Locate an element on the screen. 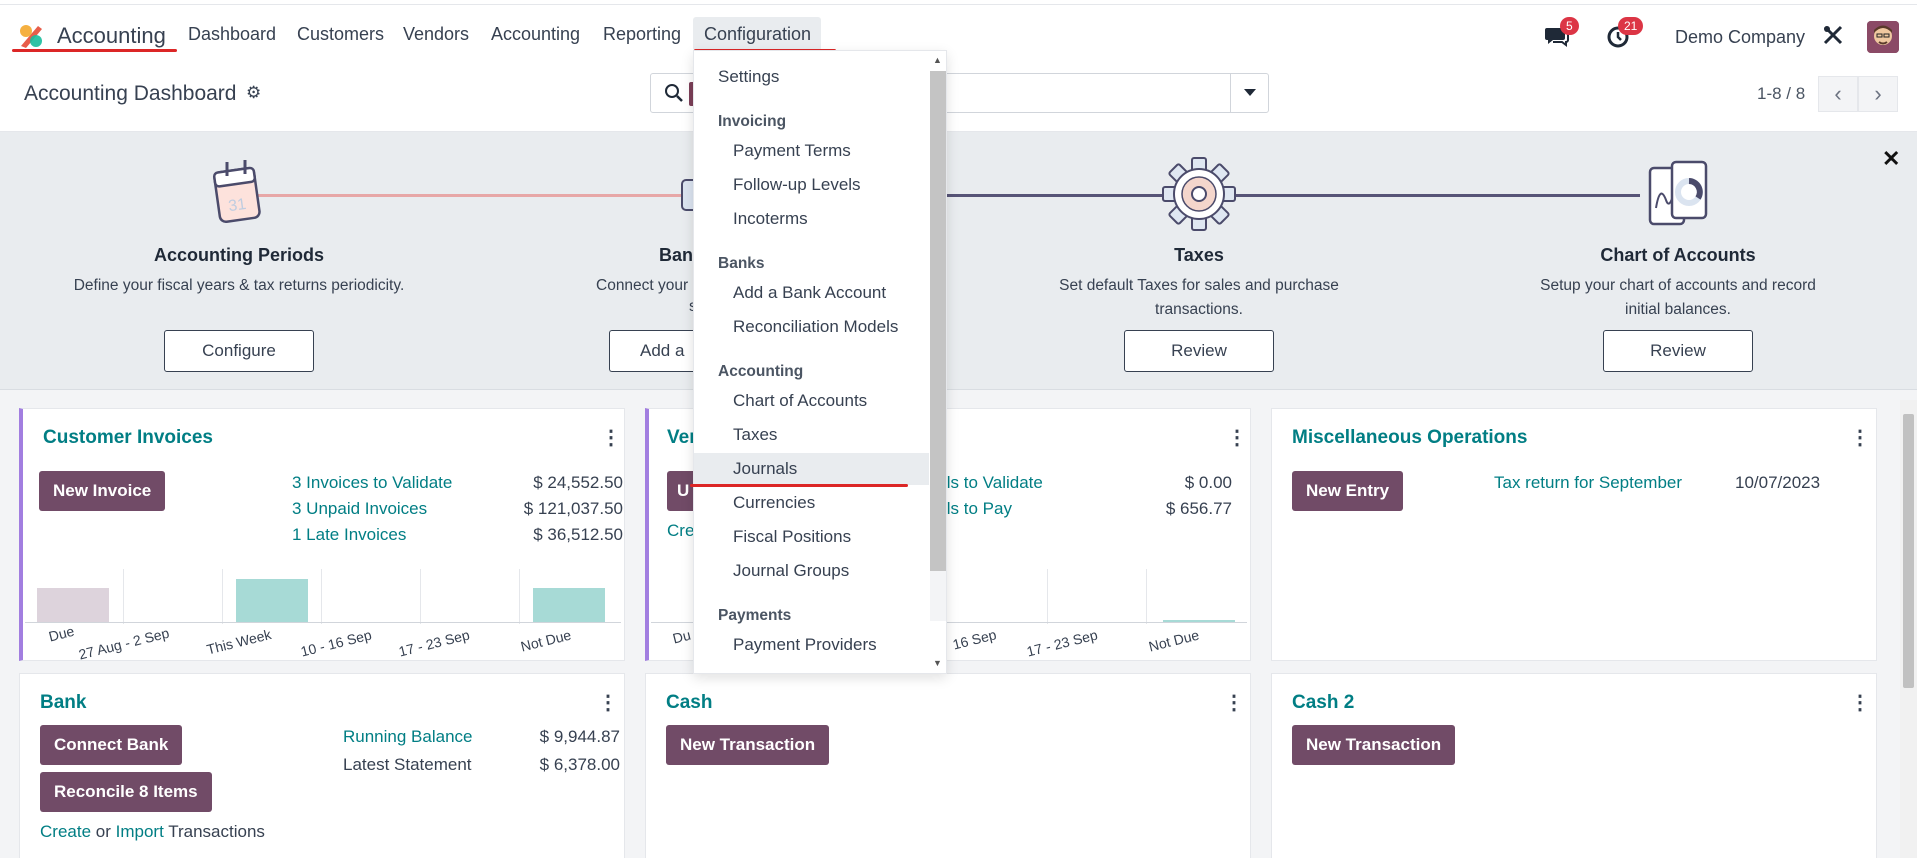 Image resolution: width=1917 pixels, height=858 pixels. chevron-left-icon: ‹ is located at coordinates (1838, 93).